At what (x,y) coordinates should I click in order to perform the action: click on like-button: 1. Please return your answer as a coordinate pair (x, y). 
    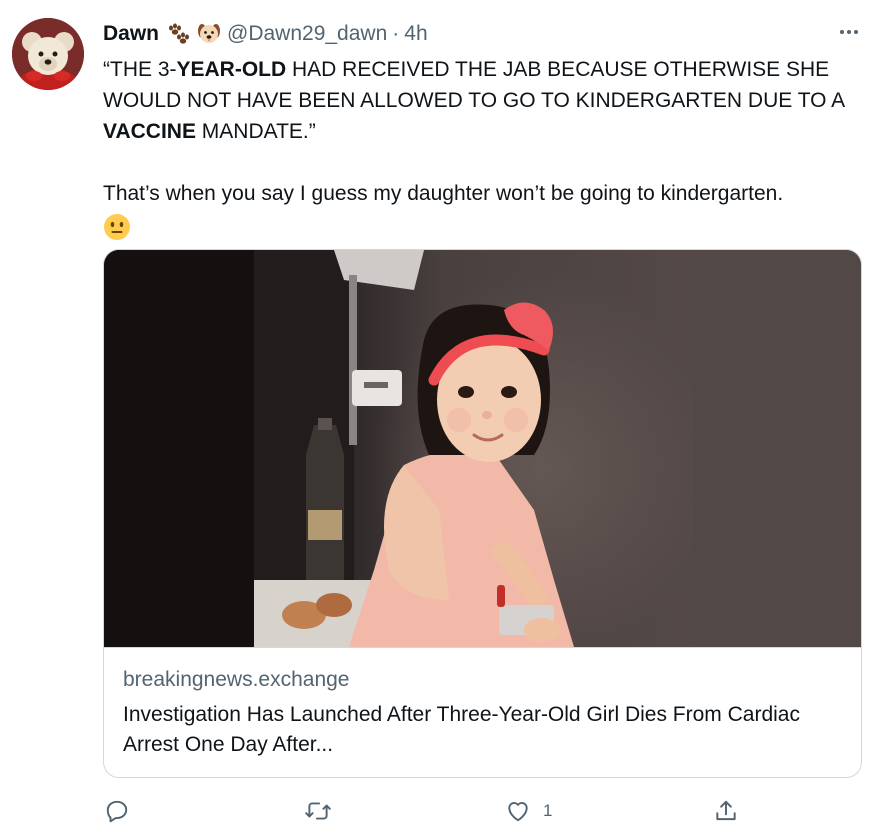
    Looking at the image, I should click on (528, 811).